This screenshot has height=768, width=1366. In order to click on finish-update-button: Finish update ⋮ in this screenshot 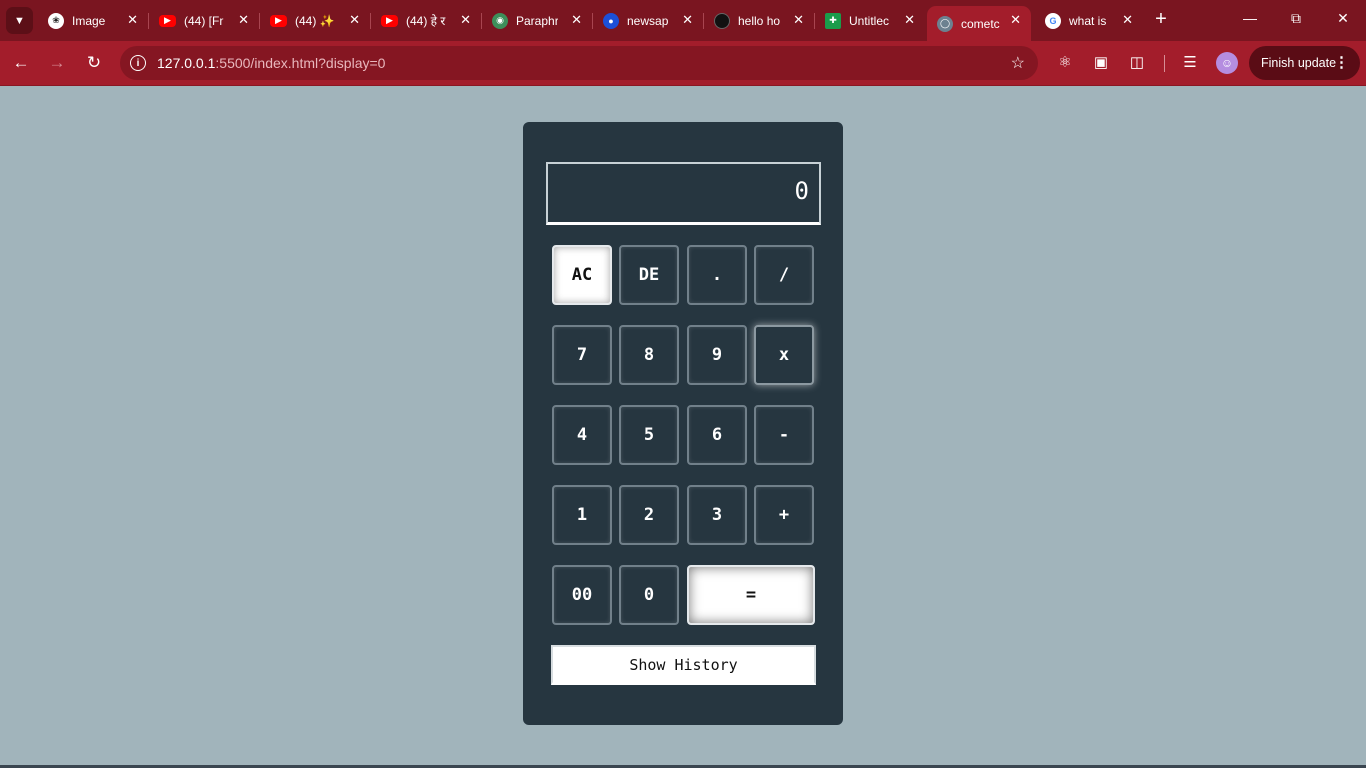, I will do `click(1304, 63)`.